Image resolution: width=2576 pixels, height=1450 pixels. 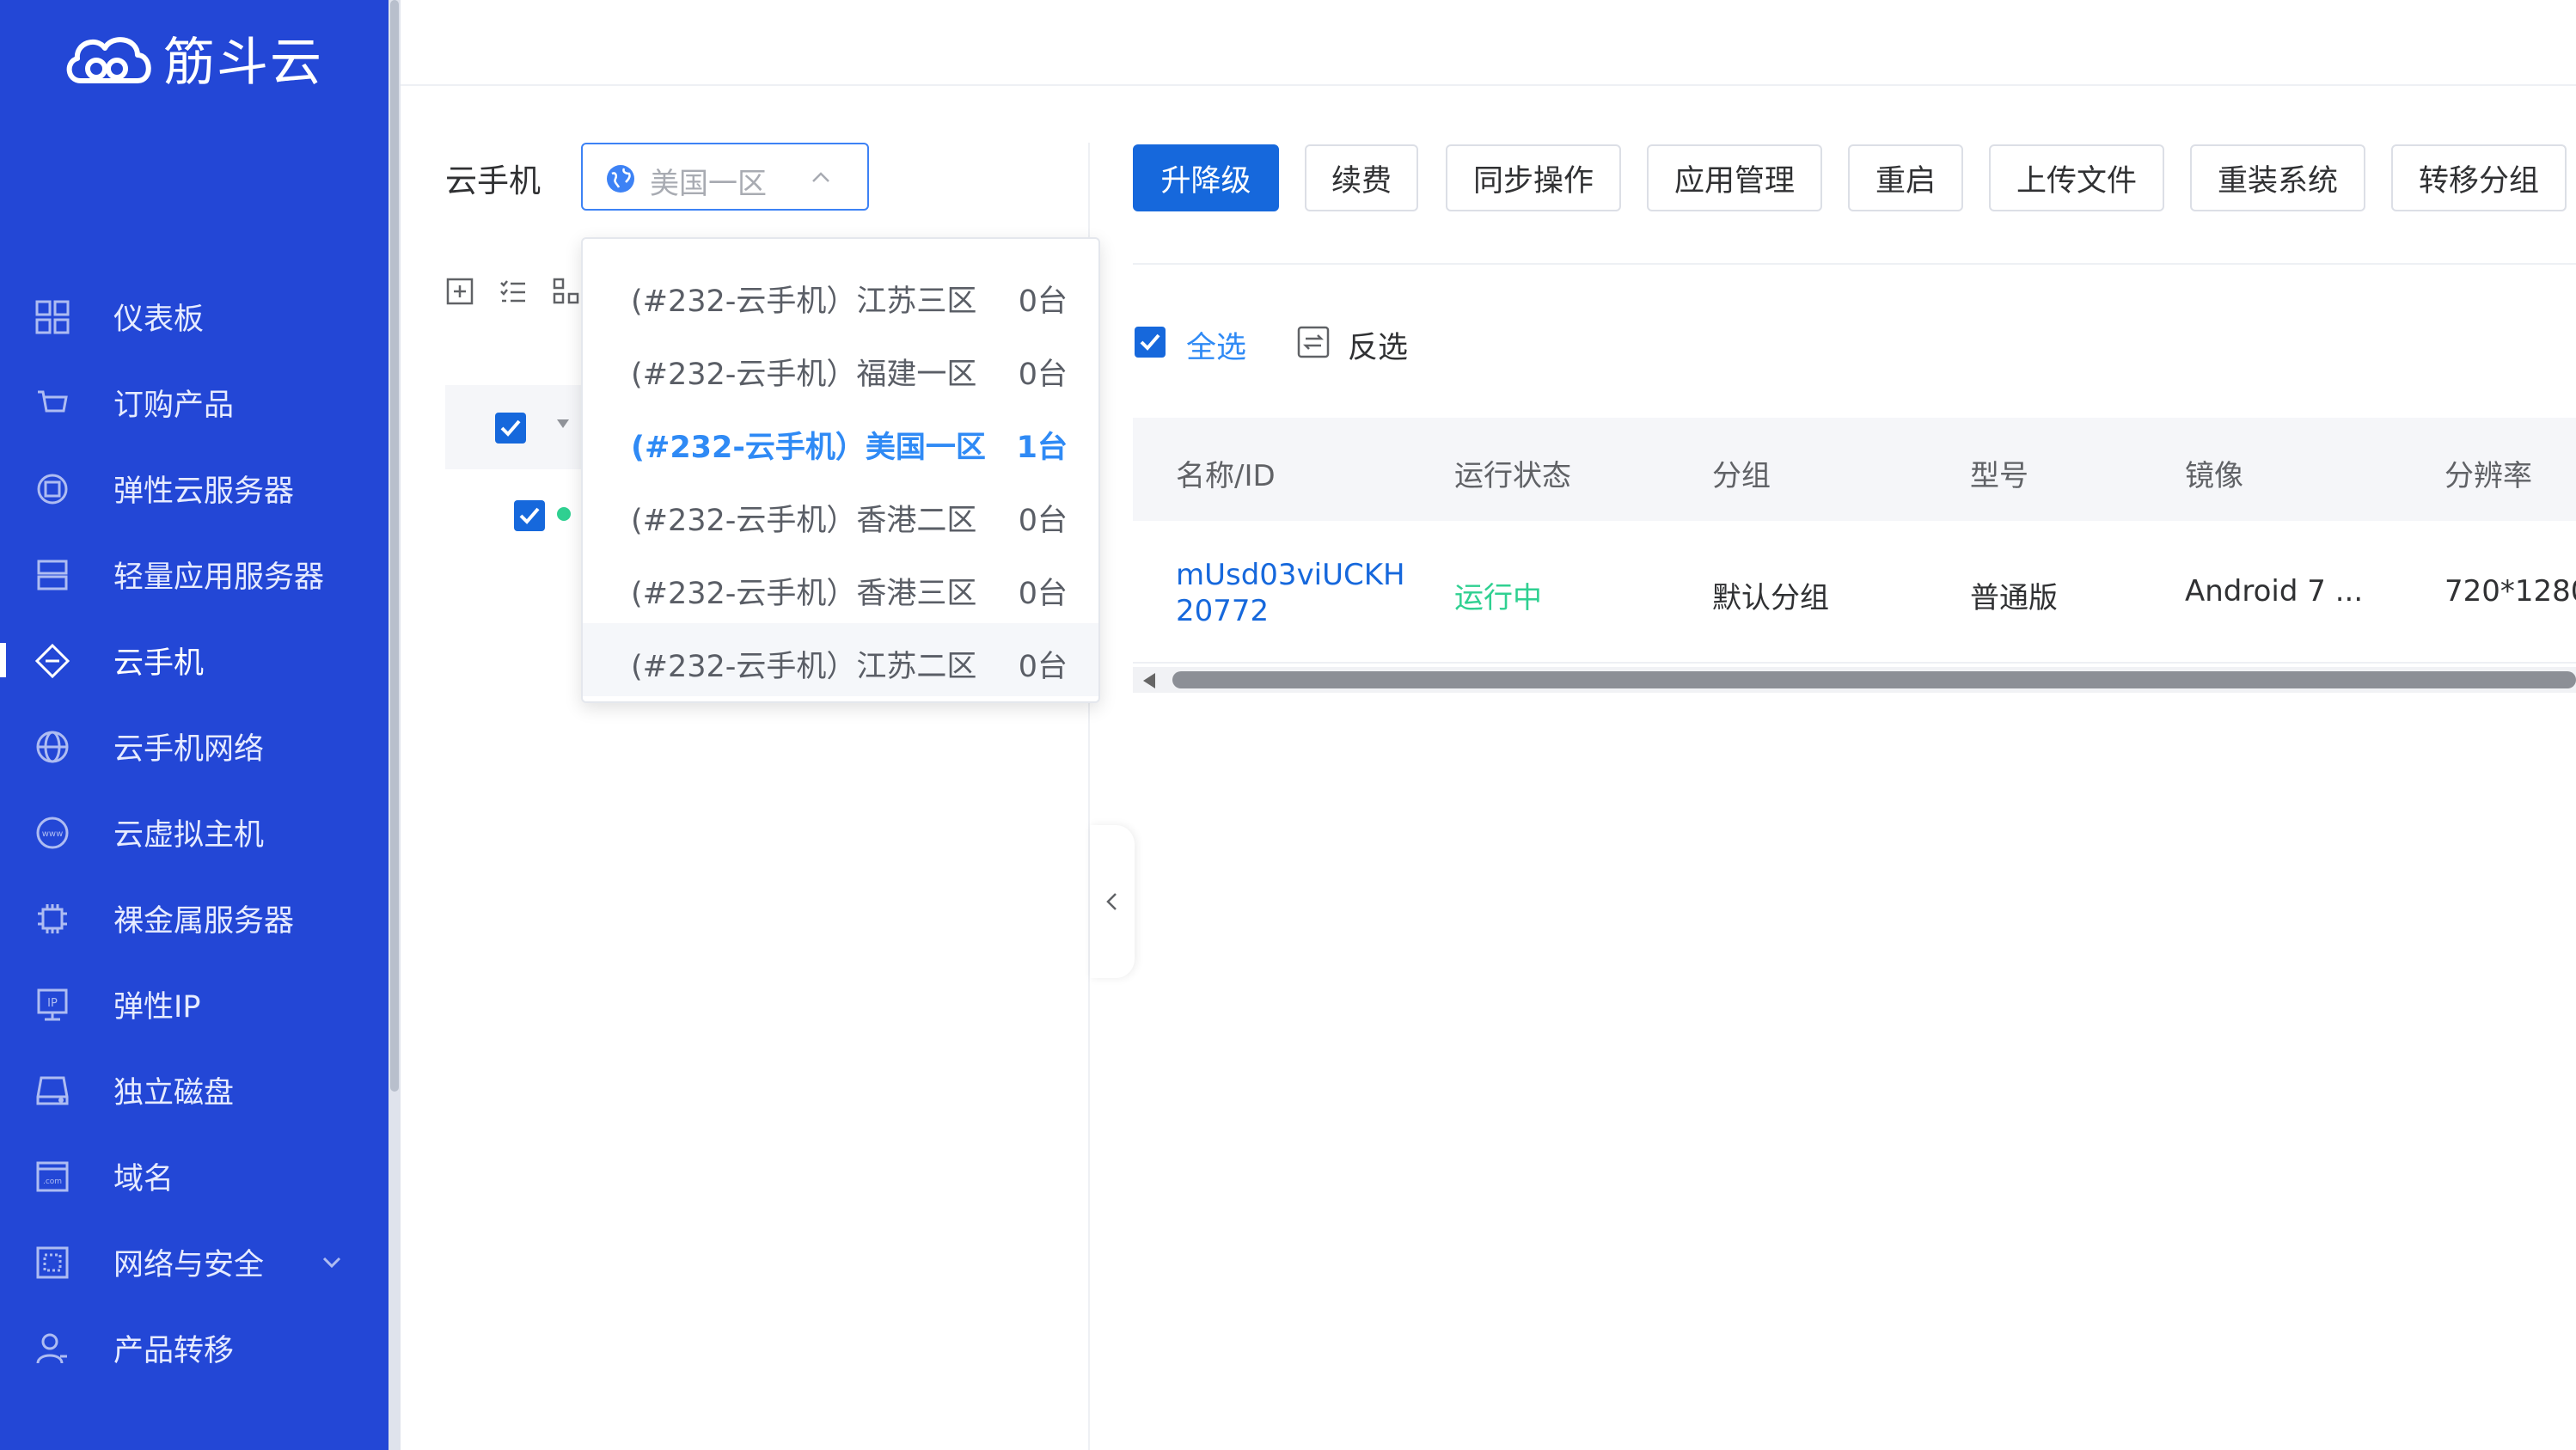 I want to click on sidebar-item-phone-network: 云手机网络, so click(x=194, y=746).